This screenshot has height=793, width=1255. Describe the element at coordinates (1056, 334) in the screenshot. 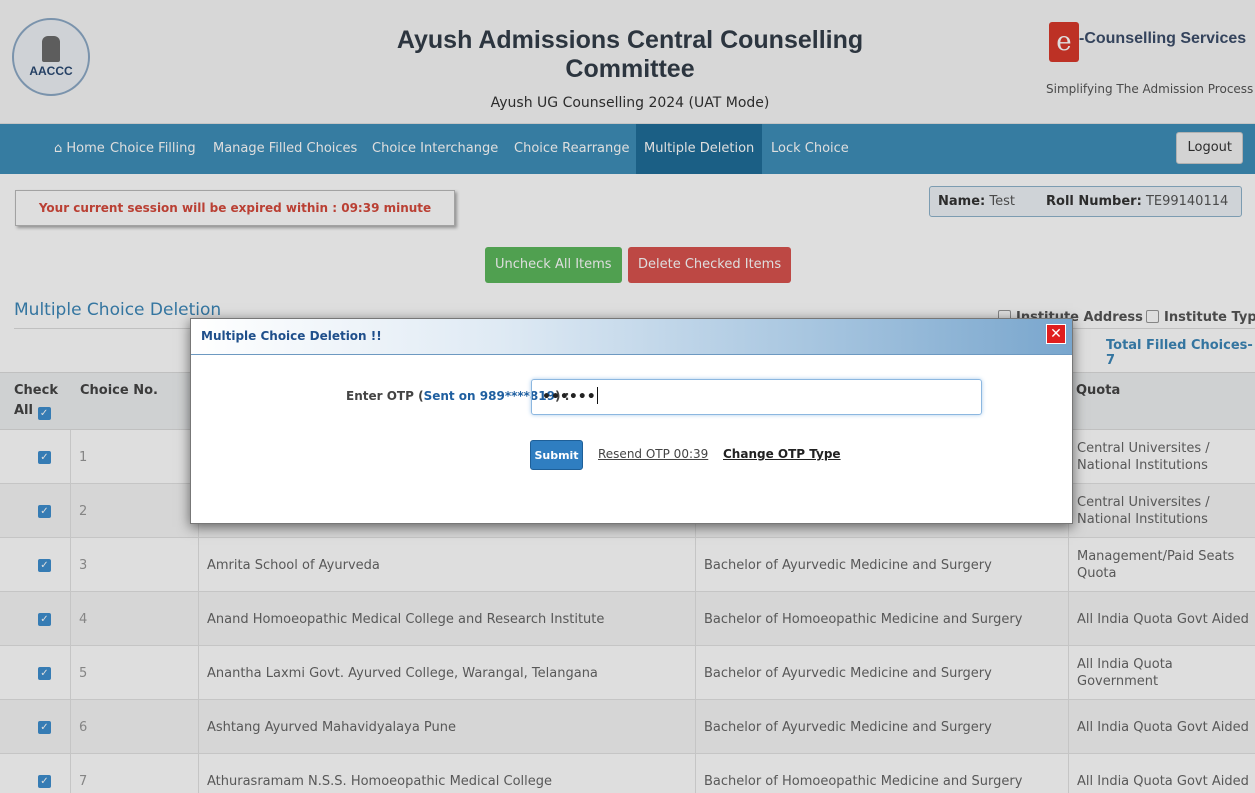

I see `close-icon: ✕` at that location.